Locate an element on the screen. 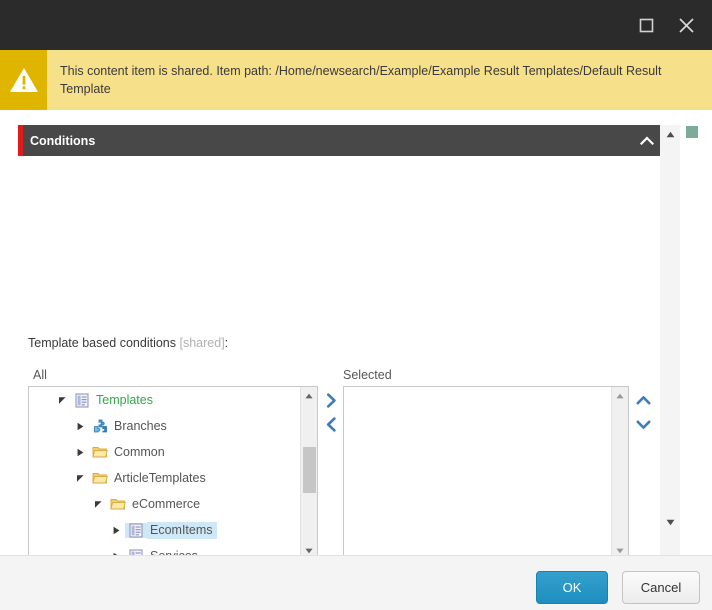 The width and height of the screenshot is (712, 610). tree-item: eCommerce is located at coordinates (165, 504).